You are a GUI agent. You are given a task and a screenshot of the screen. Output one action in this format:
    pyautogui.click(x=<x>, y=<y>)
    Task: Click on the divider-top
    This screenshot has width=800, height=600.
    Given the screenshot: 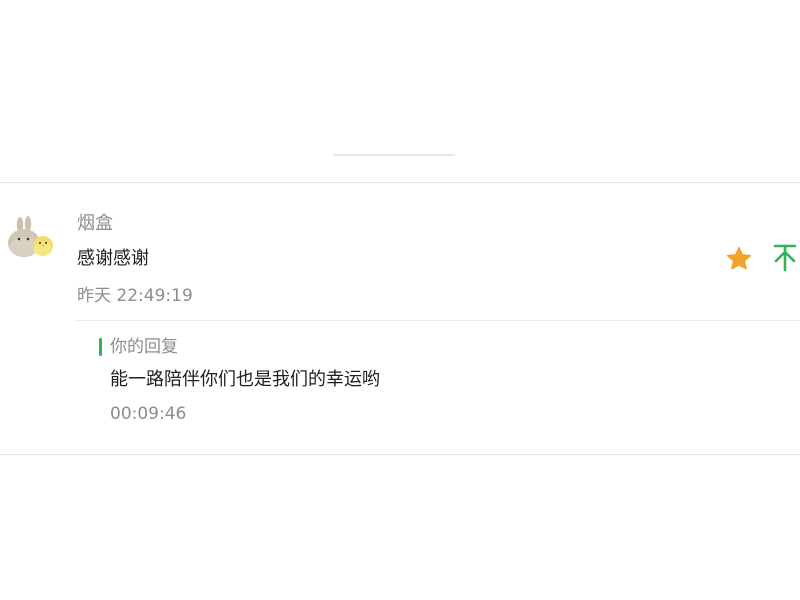 What is the action you would take?
    pyautogui.click(x=400, y=182)
    